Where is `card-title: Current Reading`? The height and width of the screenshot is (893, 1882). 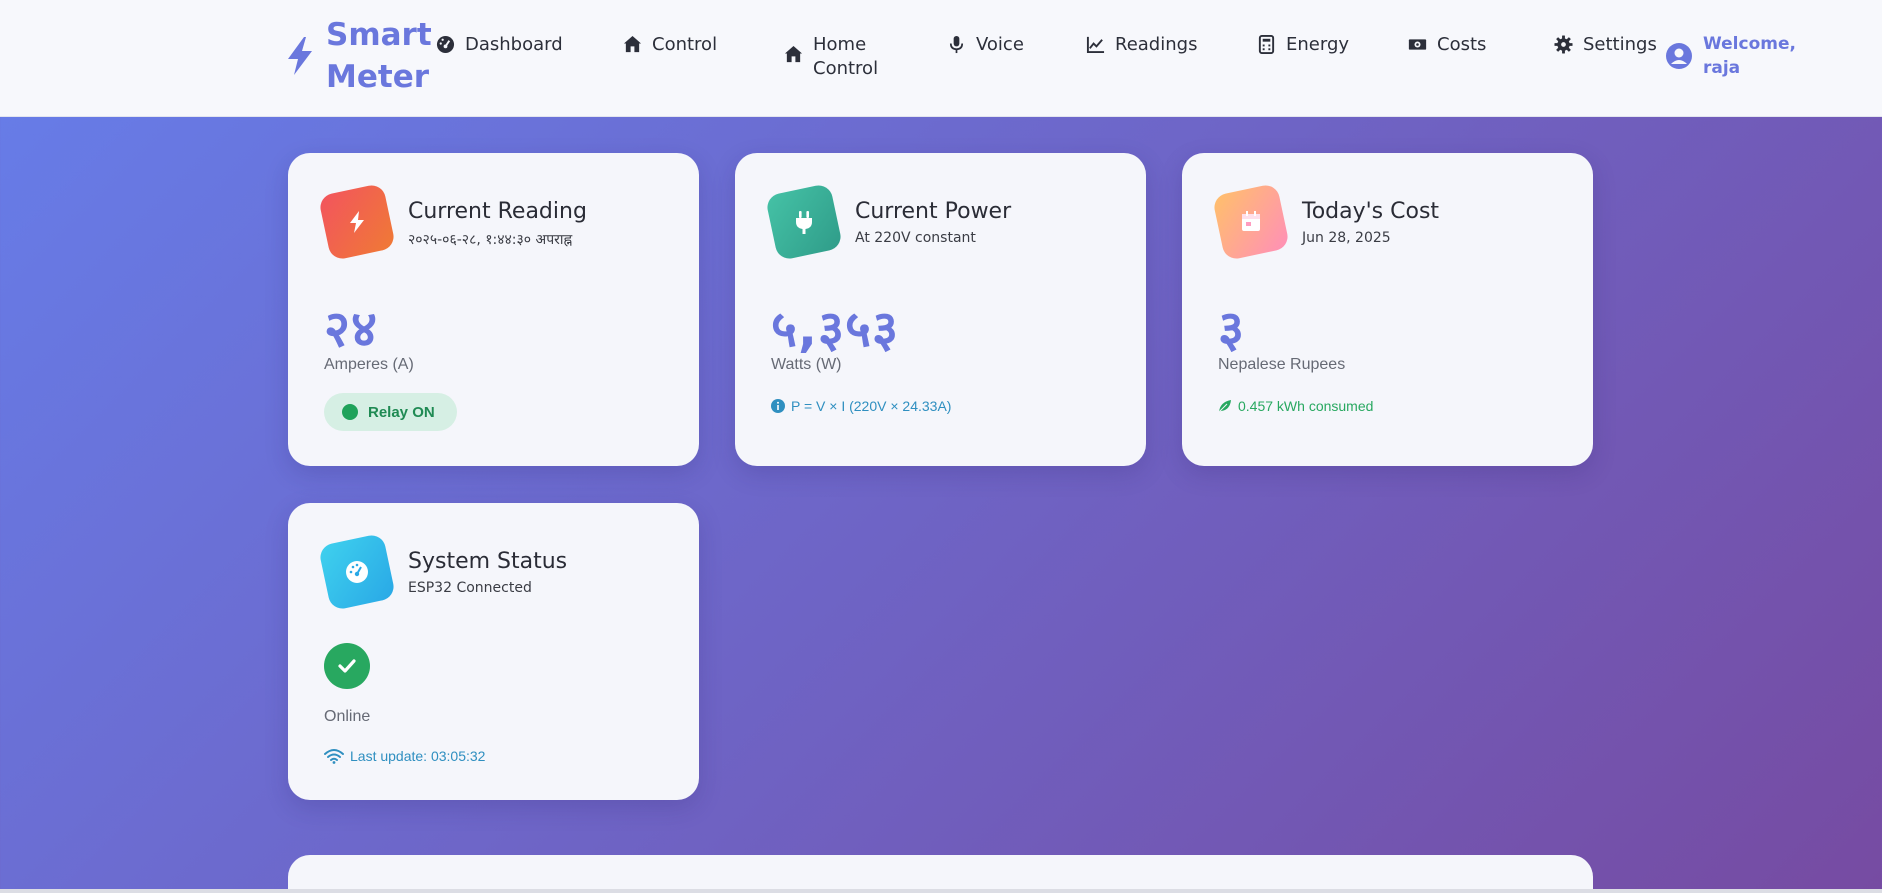
card-title: Current Reading is located at coordinates (497, 211).